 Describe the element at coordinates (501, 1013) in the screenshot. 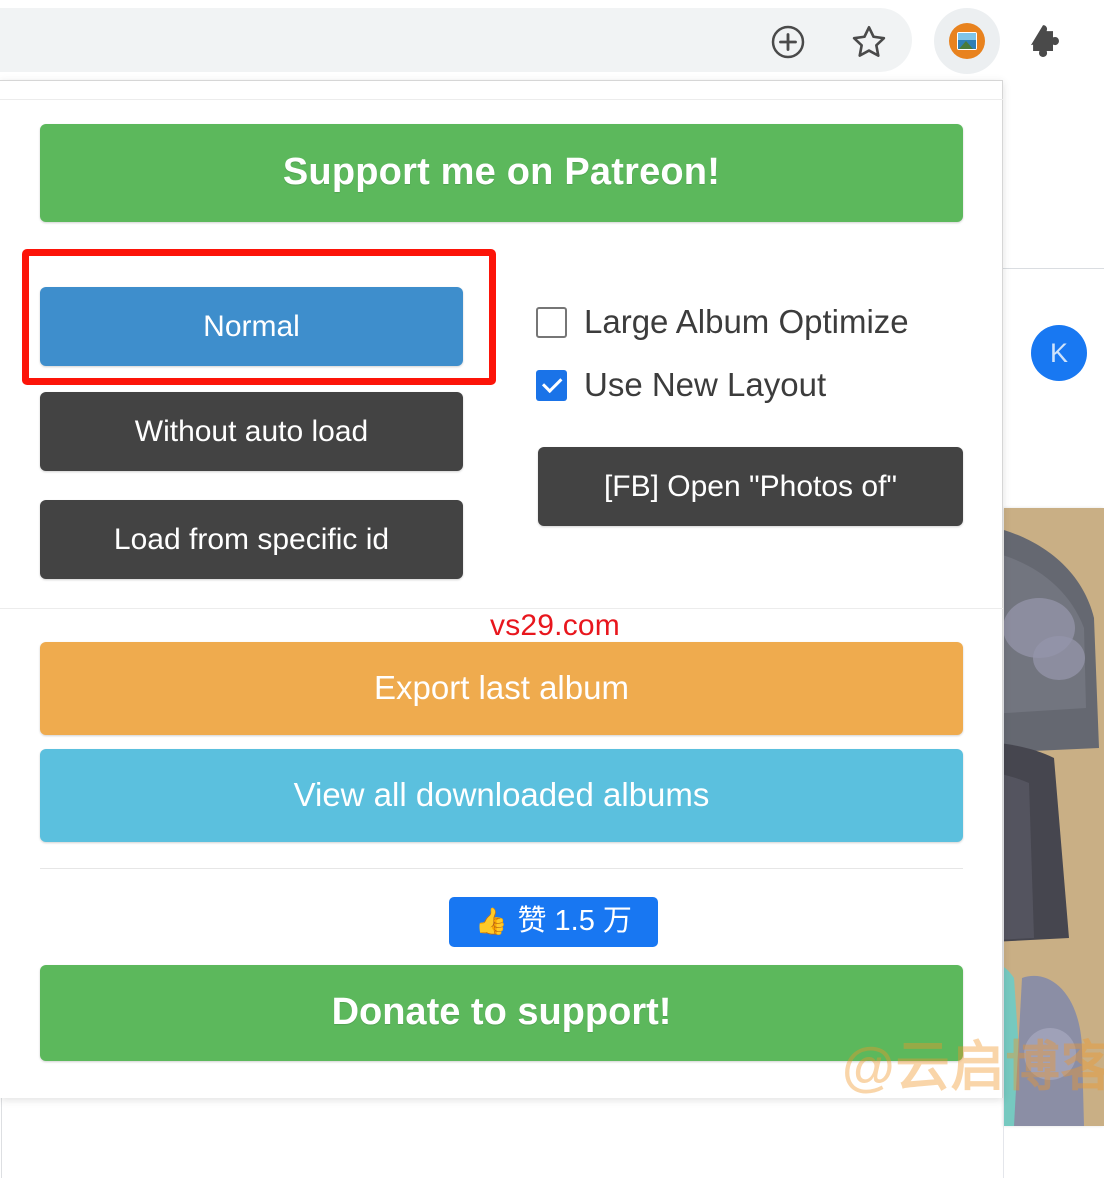

I see `donate-to-support-button: Donate to support!` at that location.